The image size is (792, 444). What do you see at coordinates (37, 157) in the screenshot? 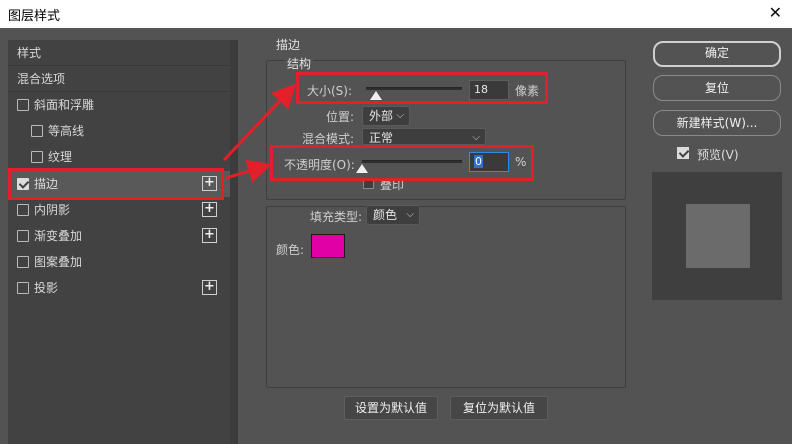
I see `texture-checkbox` at bounding box center [37, 157].